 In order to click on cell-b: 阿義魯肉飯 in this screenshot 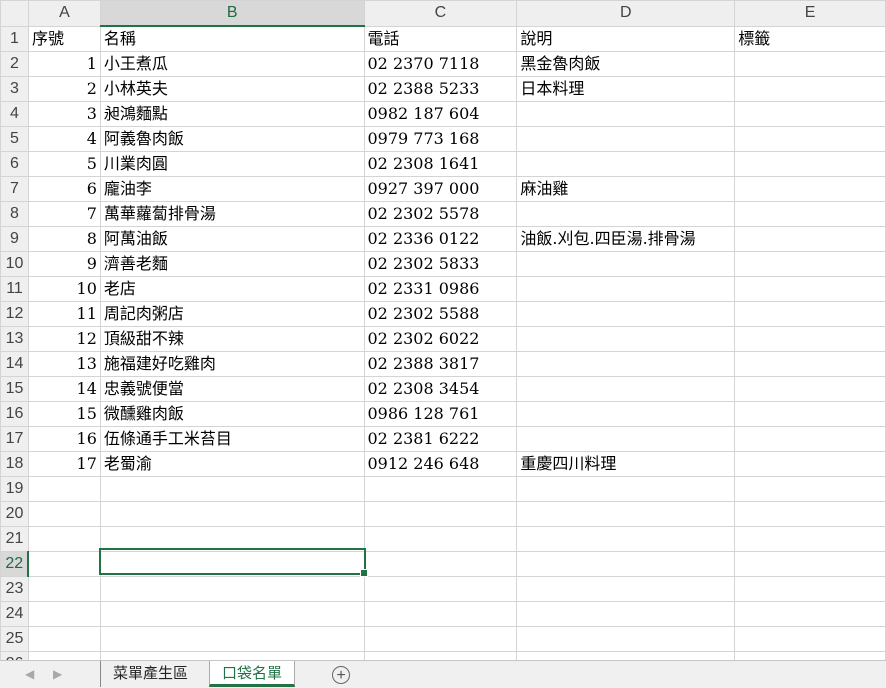, I will do `click(232, 139)`.